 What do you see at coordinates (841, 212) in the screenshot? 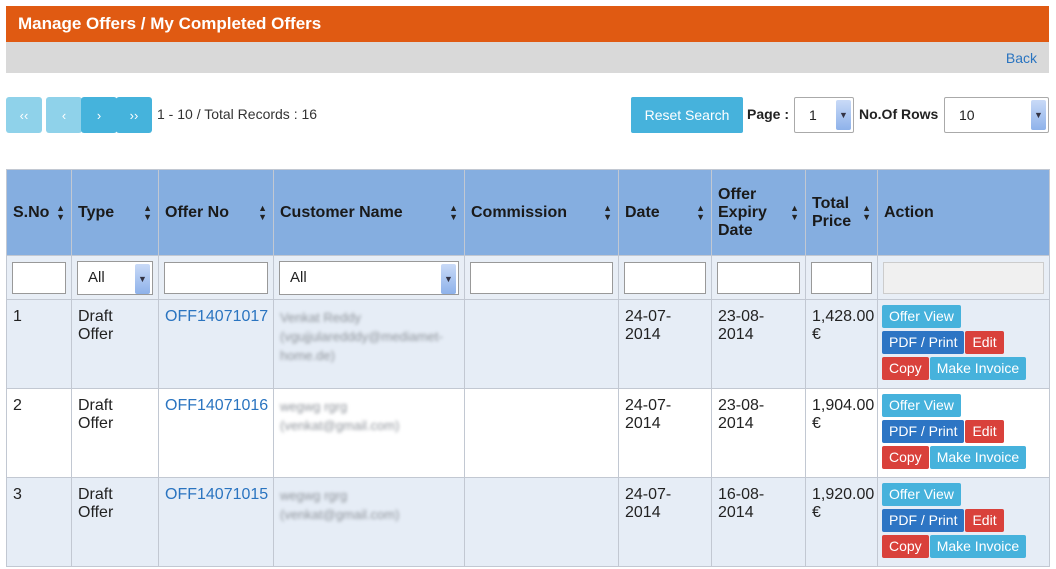
I see `col-total-price: Total Price ▲ ▼` at bounding box center [841, 212].